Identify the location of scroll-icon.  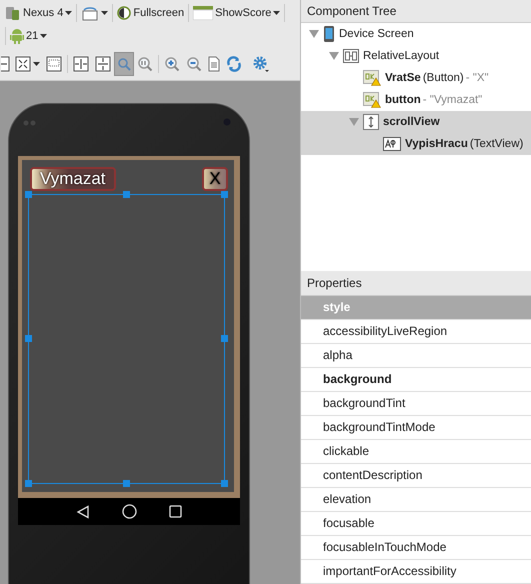
(371, 122).